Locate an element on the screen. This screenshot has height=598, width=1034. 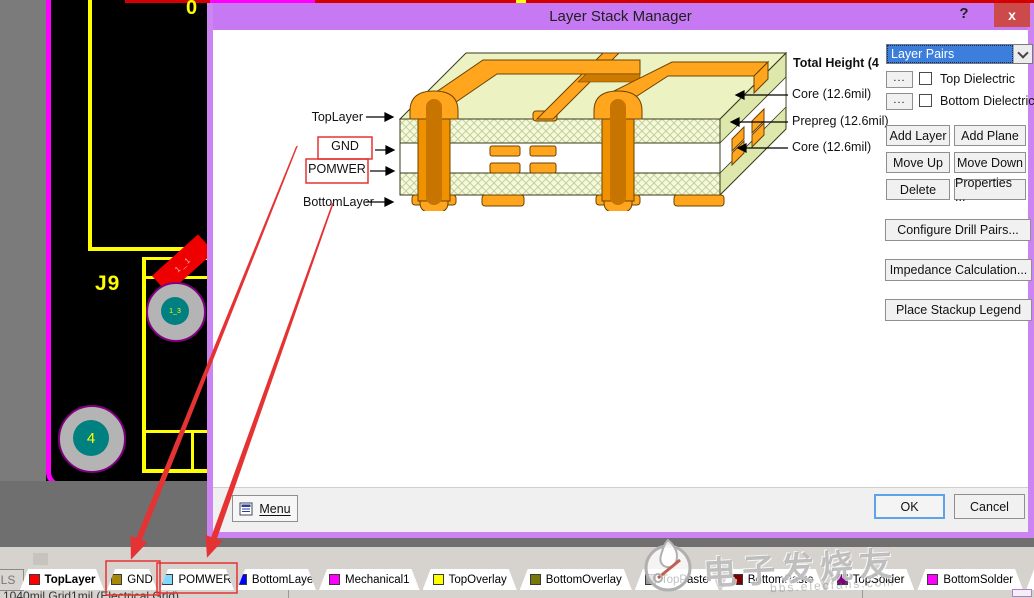
stack-label-gnd: GND is located at coordinates (345, 146).